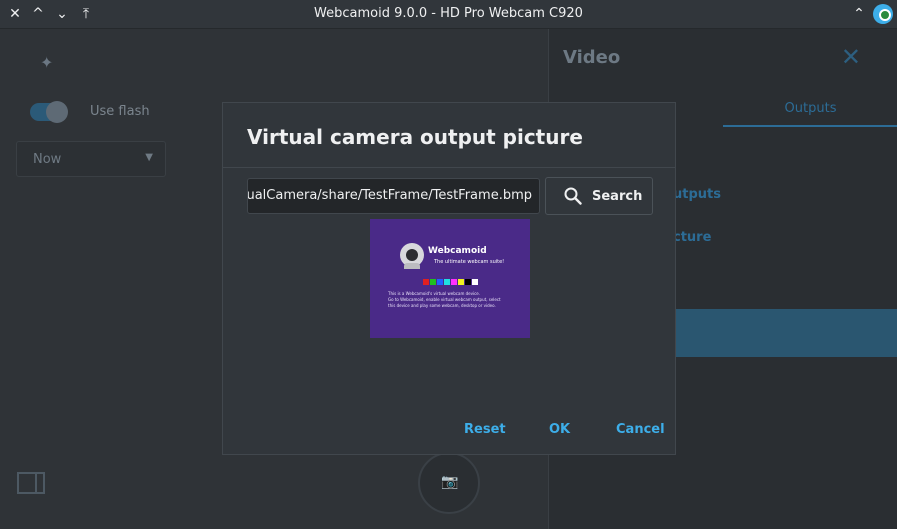  I want to click on timer-dropdown: Now ▼, so click(91, 159).